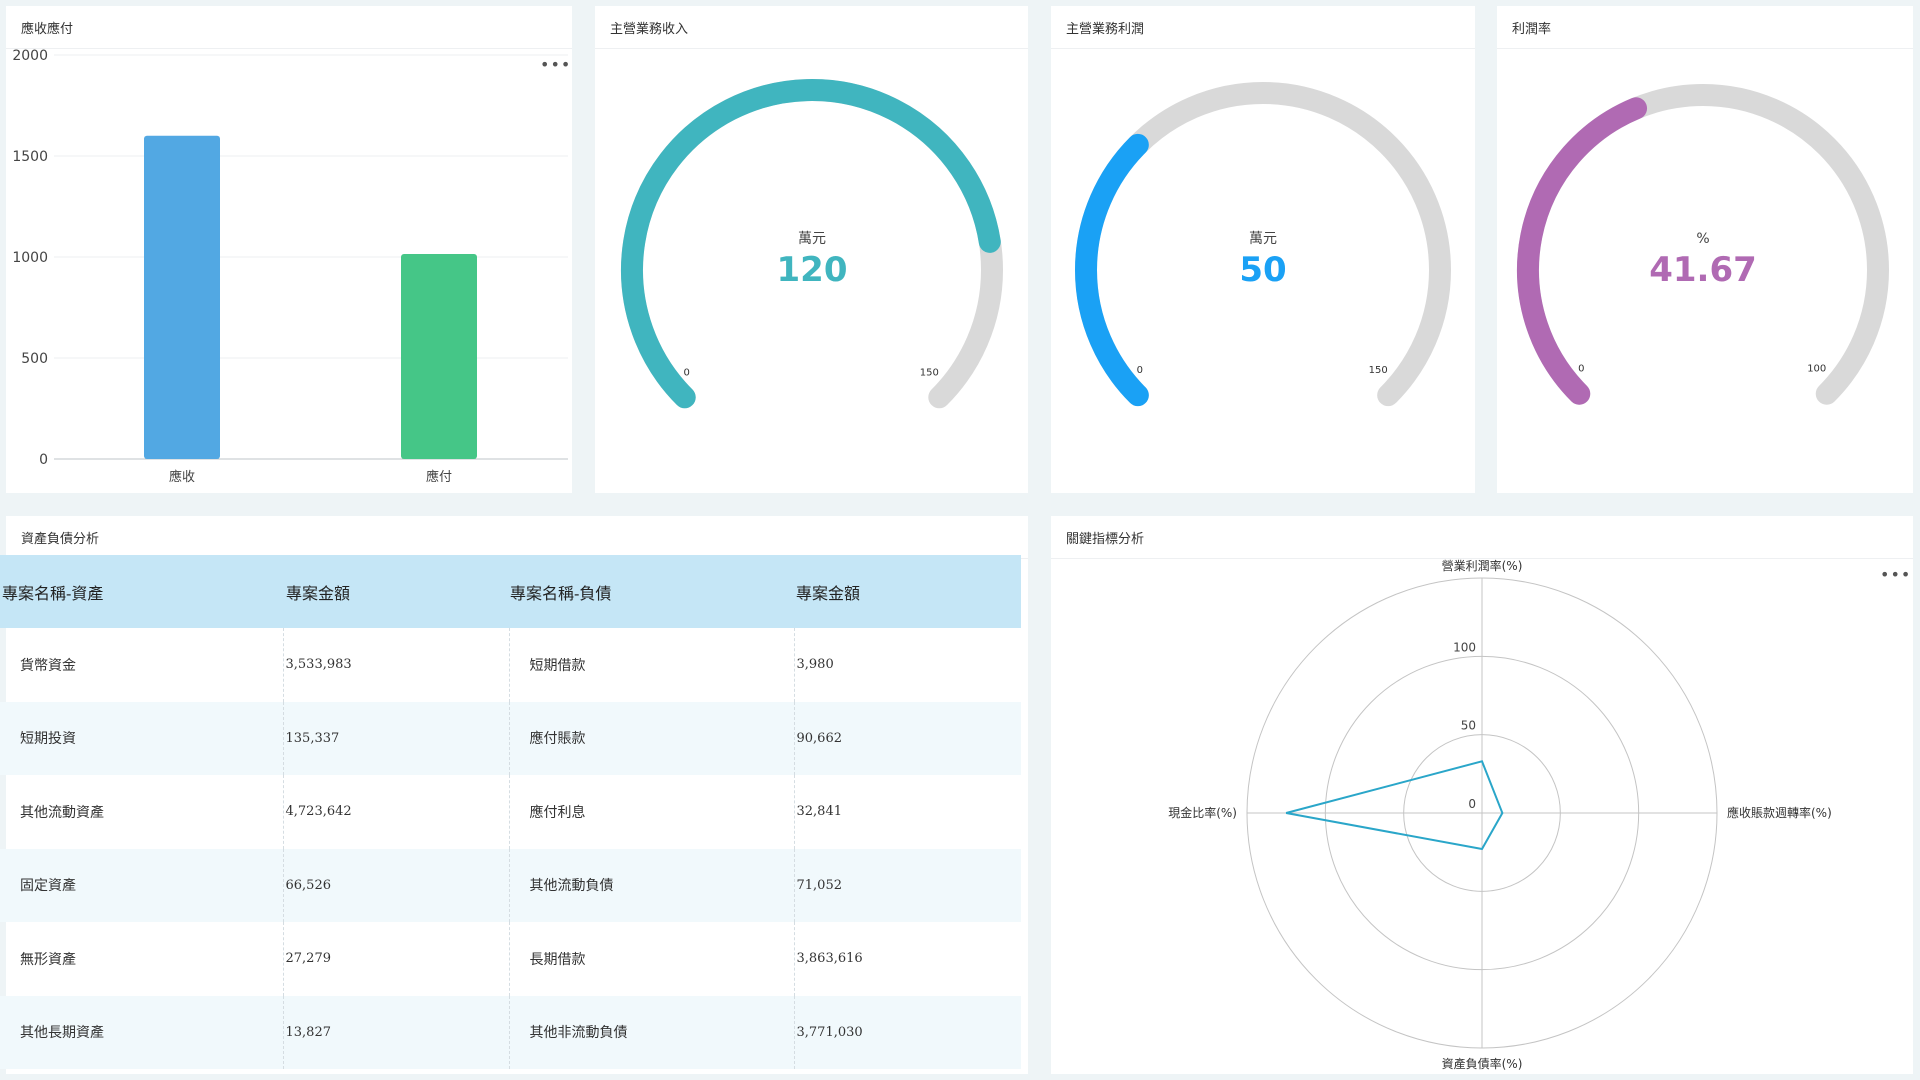 The image size is (1920, 1080). I want to click on y-tick-label: 1500, so click(30, 157).